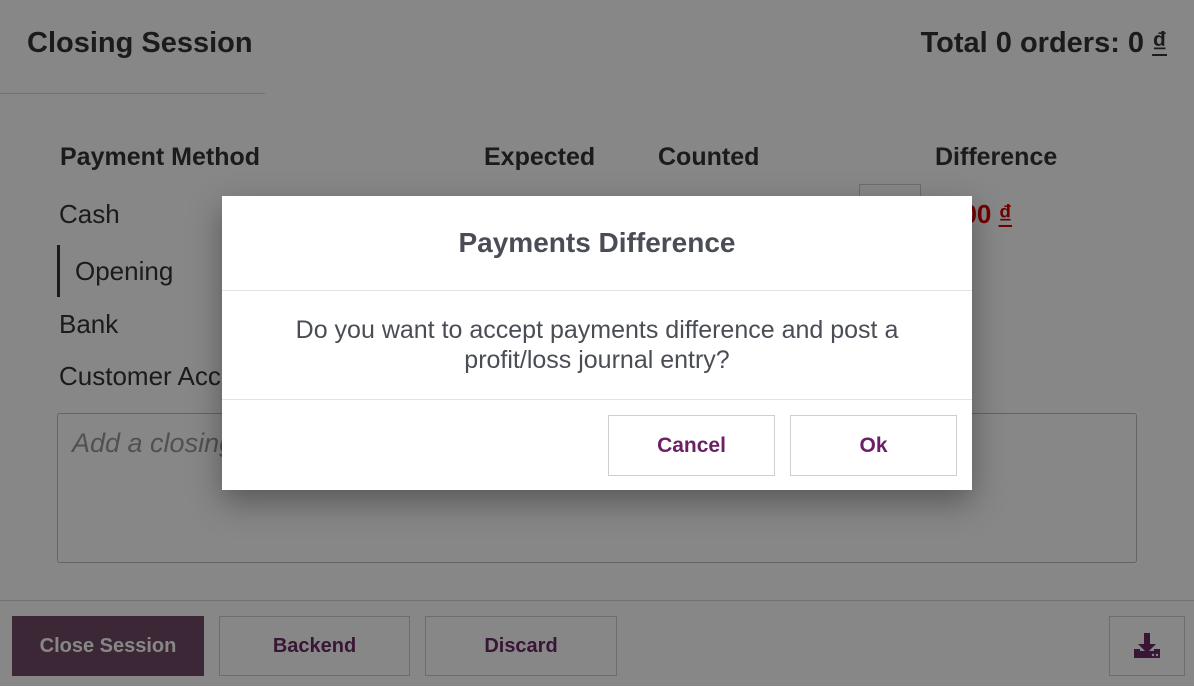 This screenshot has width=1194, height=687. I want to click on ok-button: Ok, so click(873, 445).